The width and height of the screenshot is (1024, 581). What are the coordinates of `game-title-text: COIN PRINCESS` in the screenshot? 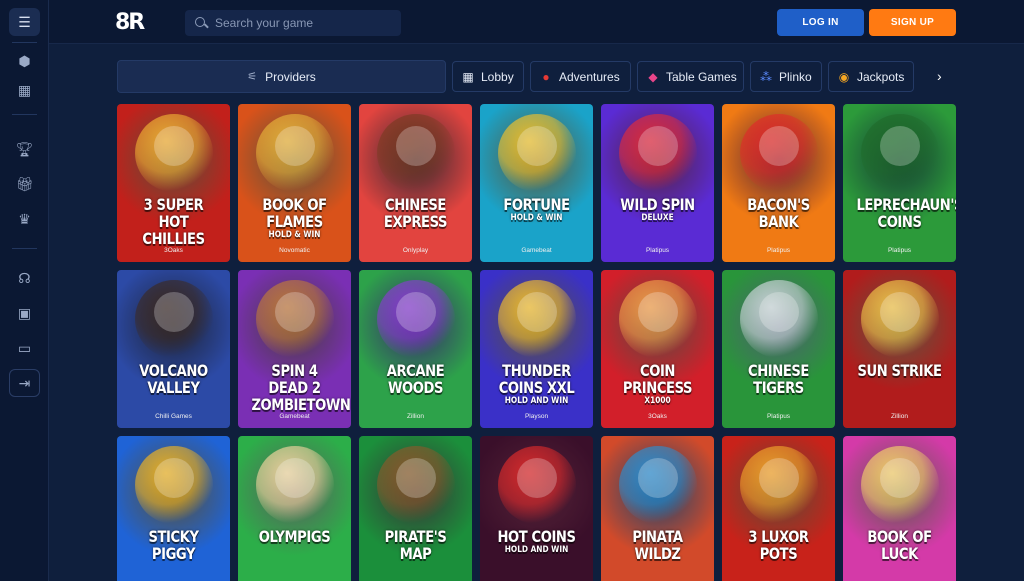 It's located at (657, 379).